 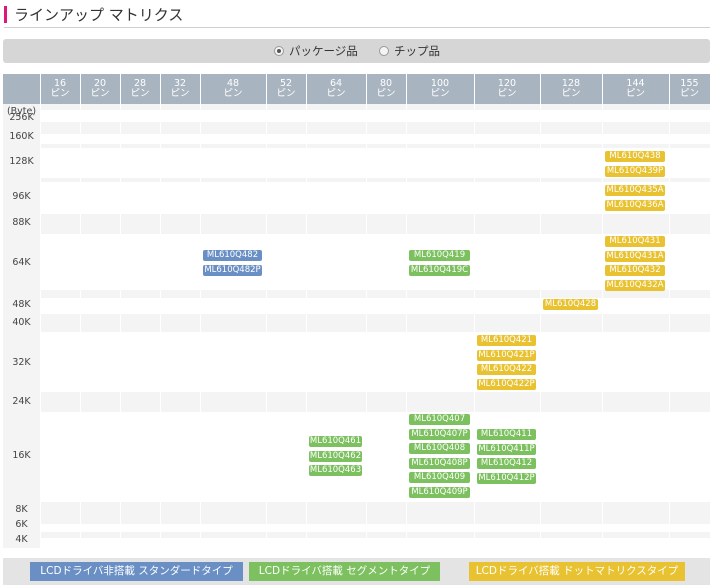 What do you see at coordinates (21, 455) in the screenshot?
I see `memory-size-label: 16K` at bounding box center [21, 455].